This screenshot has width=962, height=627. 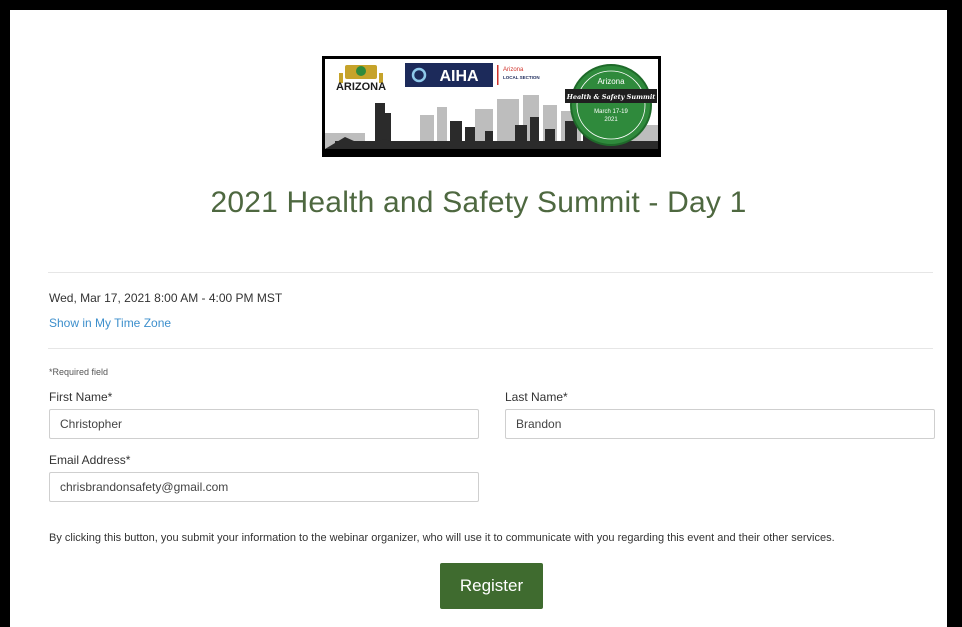 What do you see at coordinates (521, 77) in the screenshot?
I see `svg-text: LOCAL SECTION` at bounding box center [521, 77].